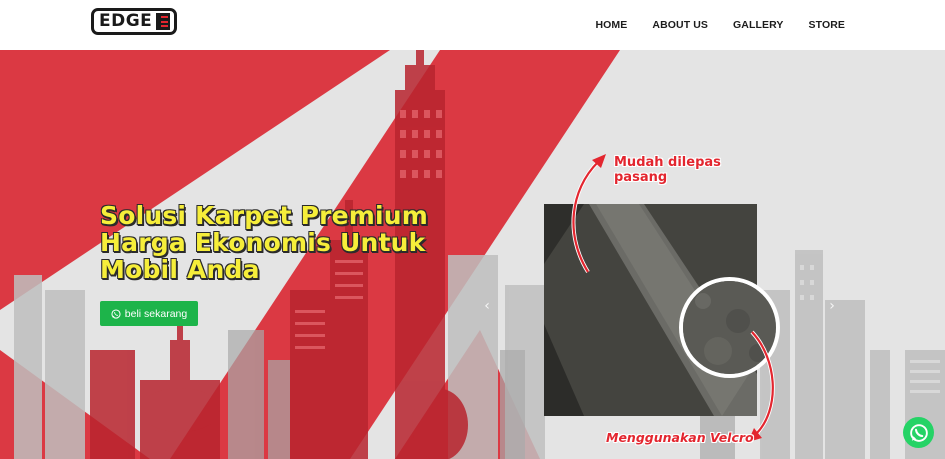 This screenshot has width=945, height=459. What do you see at coordinates (673, 298) in the screenshot?
I see `annotation-arrows` at bounding box center [673, 298].